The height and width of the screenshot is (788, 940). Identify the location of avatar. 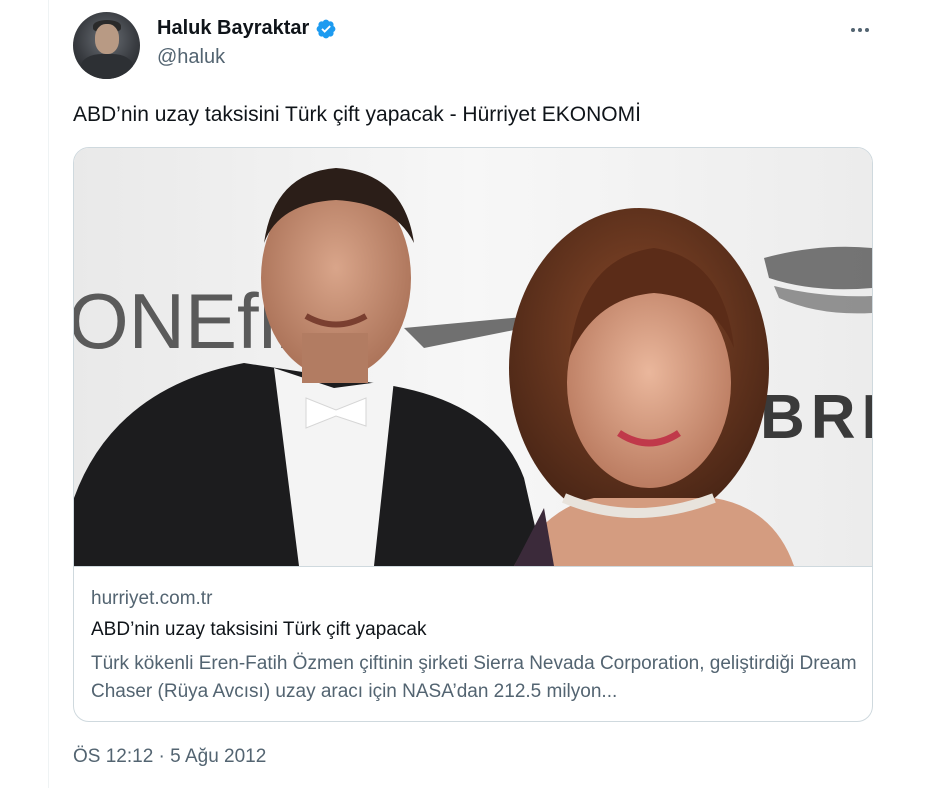
(106, 45).